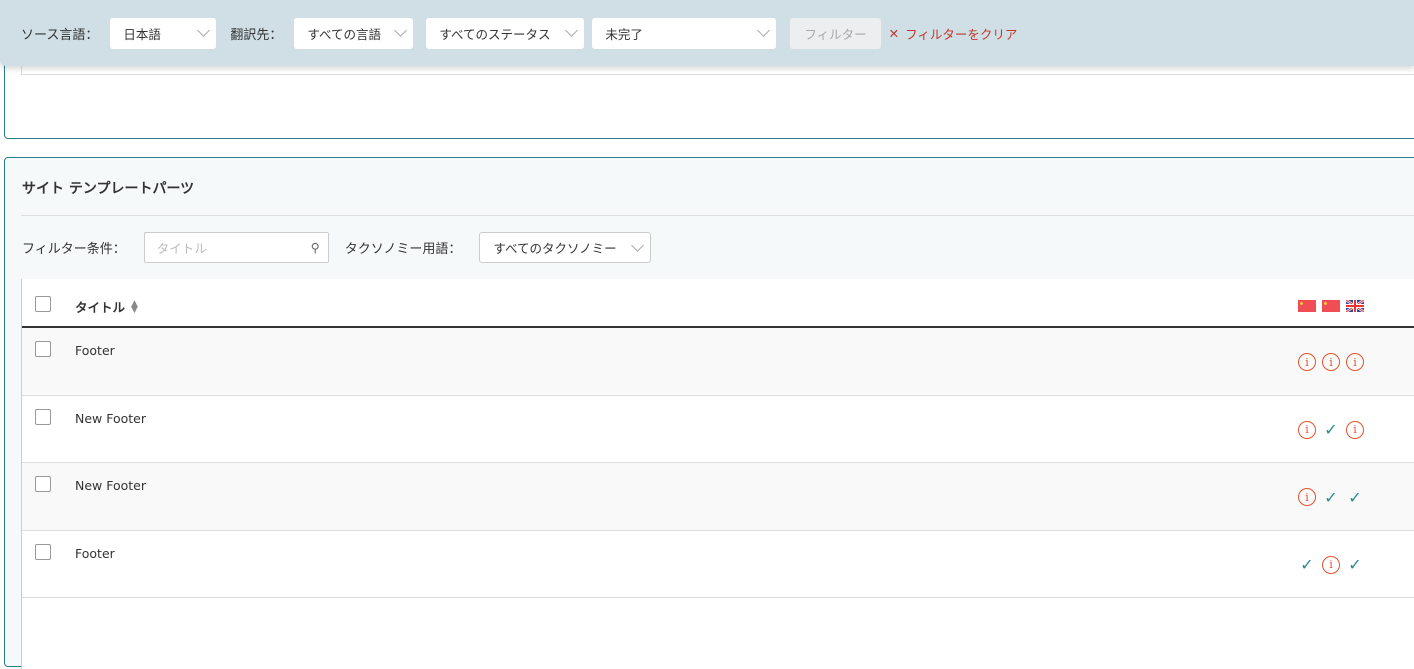 Image resolution: width=1414 pixels, height=669 pixels. What do you see at coordinates (835, 33) in the screenshot?
I see `filter-button: フィルター` at bounding box center [835, 33].